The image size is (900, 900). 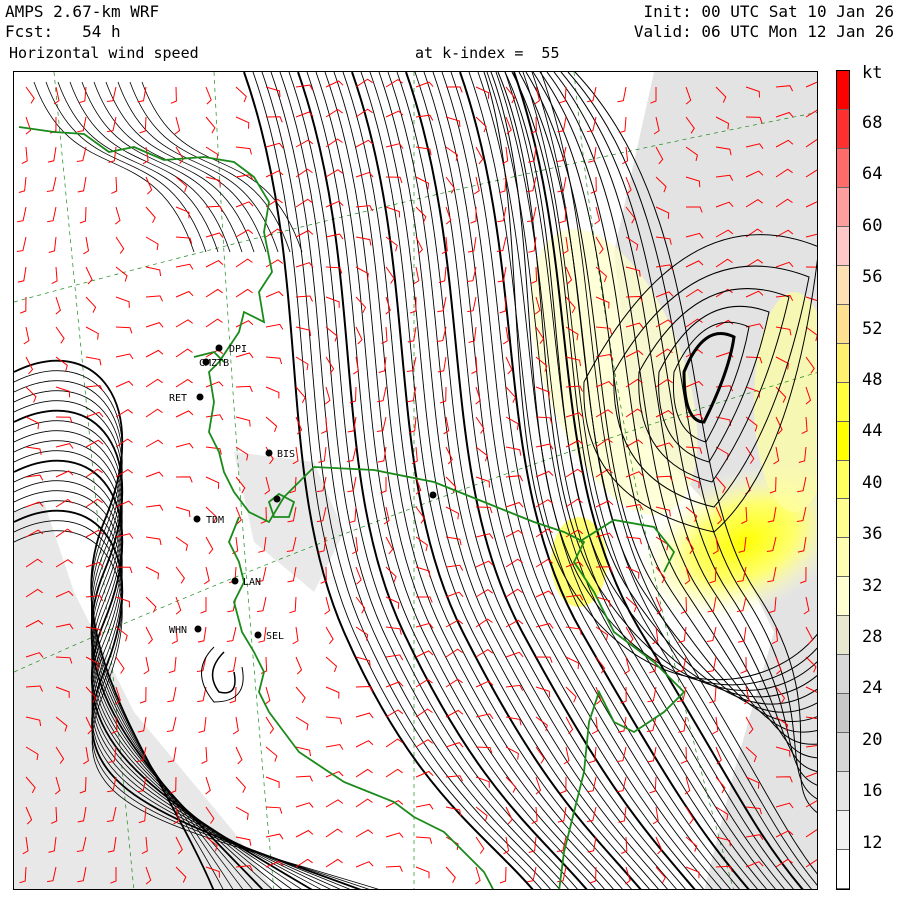 I want to click on stn-sel-marker, so click(x=258, y=635).